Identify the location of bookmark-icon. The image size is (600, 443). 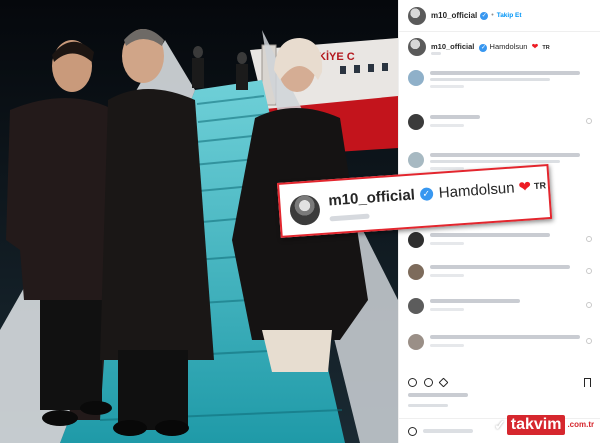
(587, 382).